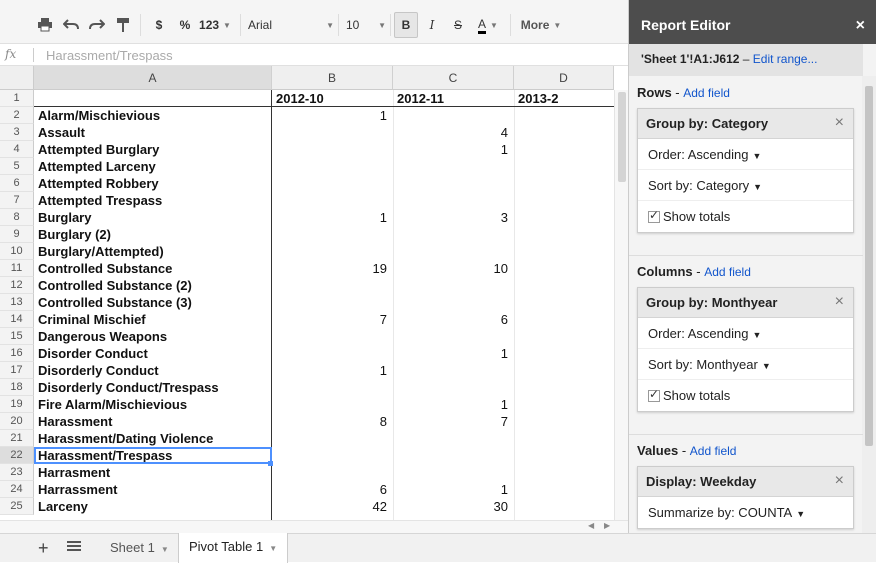 Image resolution: width=876 pixels, height=564 pixels. What do you see at coordinates (745, 333) in the screenshot?
I see `columns-order-dropdown: Order: Ascending ▼` at bounding box center [745, 333].